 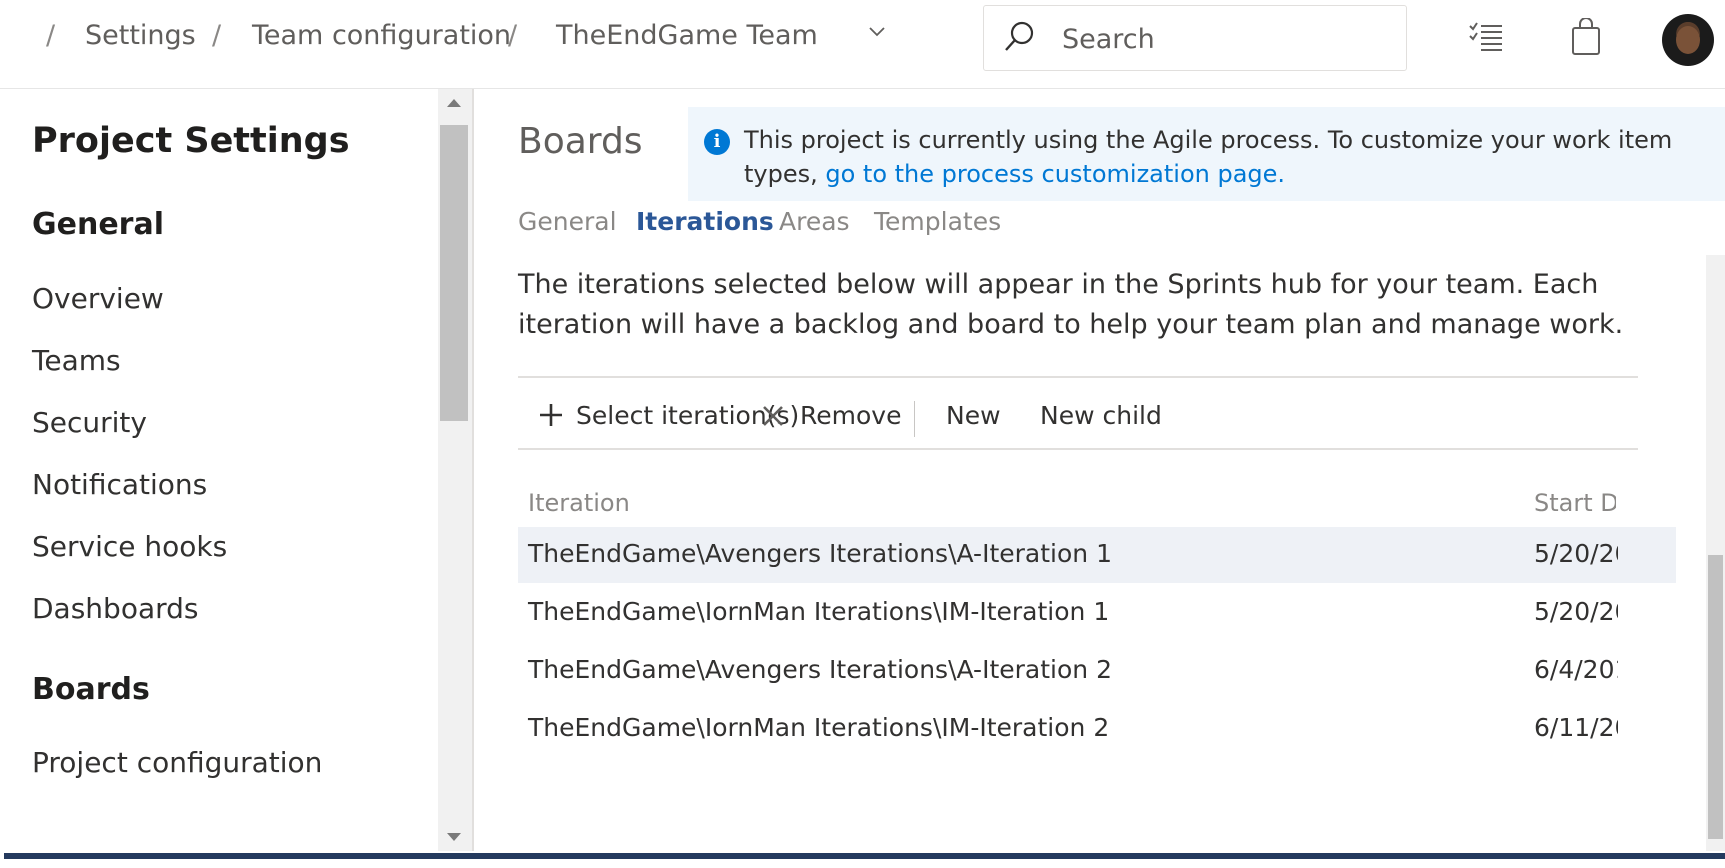 I want to click on page-title: Boards, so click(x=580, y=141).